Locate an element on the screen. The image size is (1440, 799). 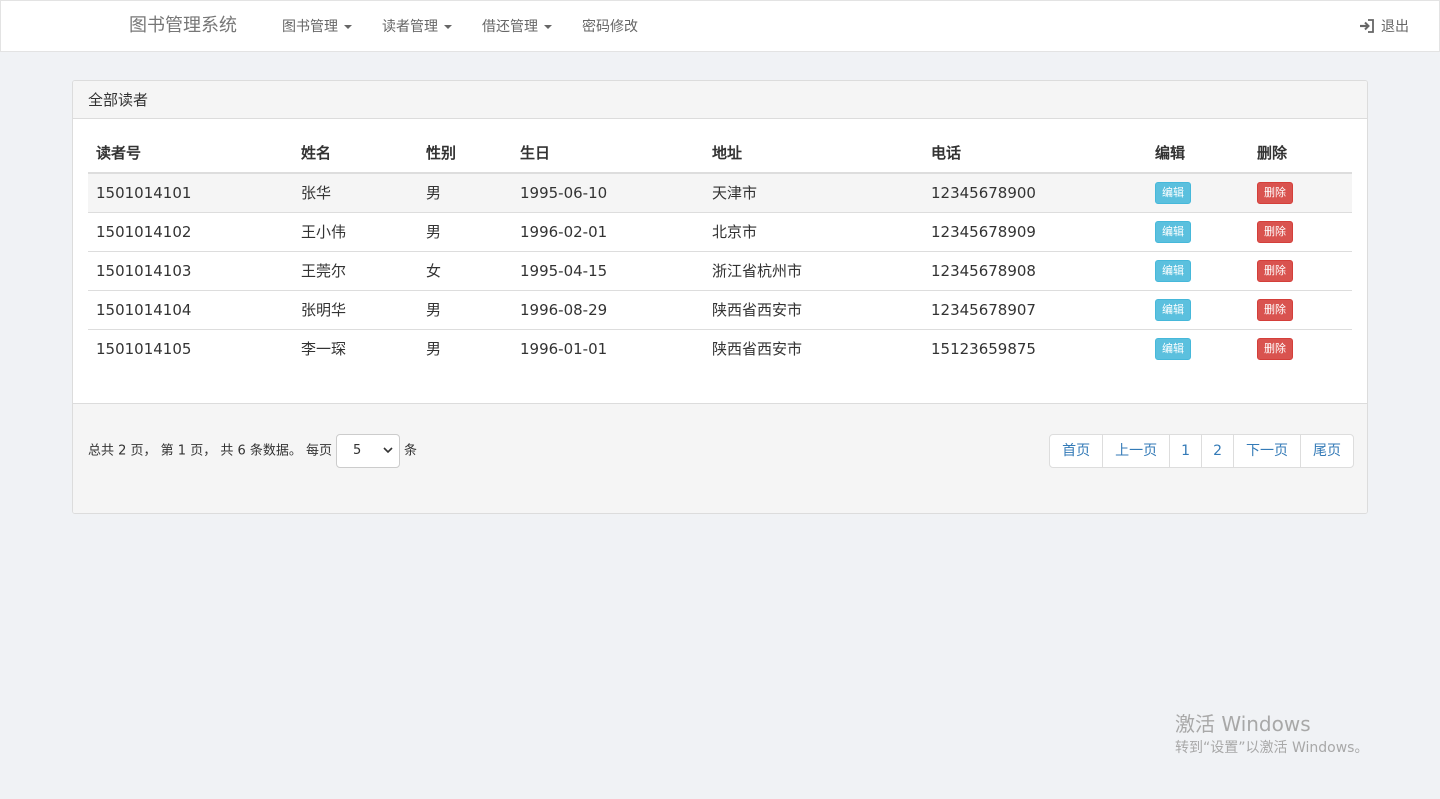
reader-birthday: 1995-04-15 is located at coordinates (608, 271).